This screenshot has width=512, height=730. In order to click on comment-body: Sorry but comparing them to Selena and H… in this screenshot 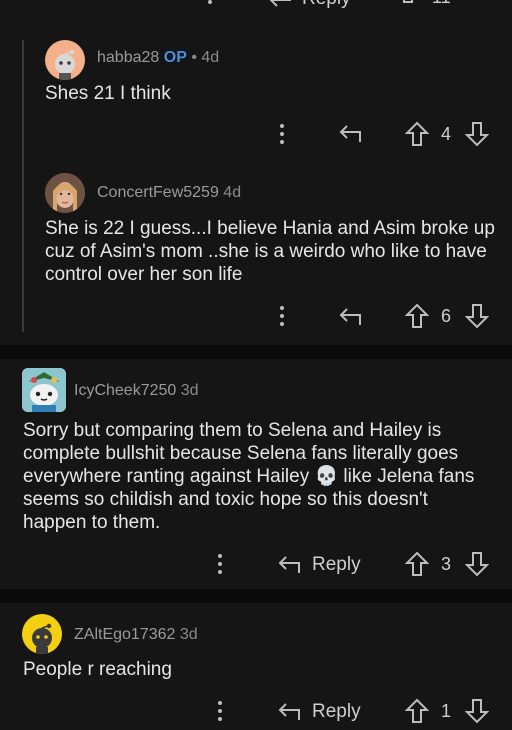, I will do `click(249, 476)`.